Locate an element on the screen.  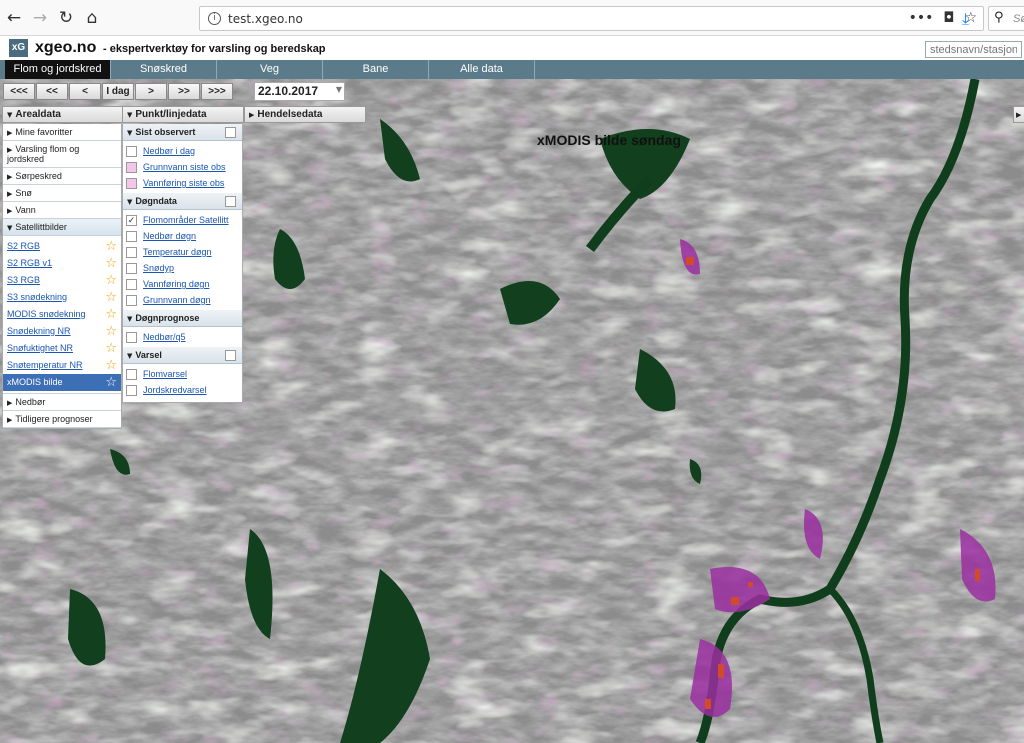
layer-label: Grunnvann døgn is located at coordinates (177, 300).